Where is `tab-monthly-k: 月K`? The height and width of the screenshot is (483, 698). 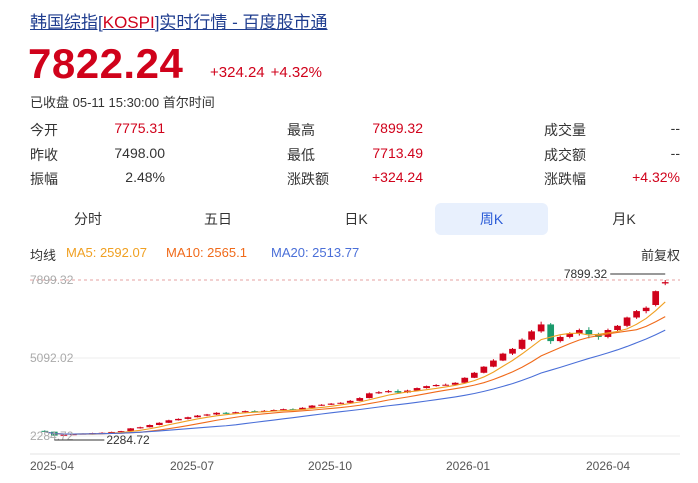 tab-monthly-k: 月K is located at coordinates (624, 219).